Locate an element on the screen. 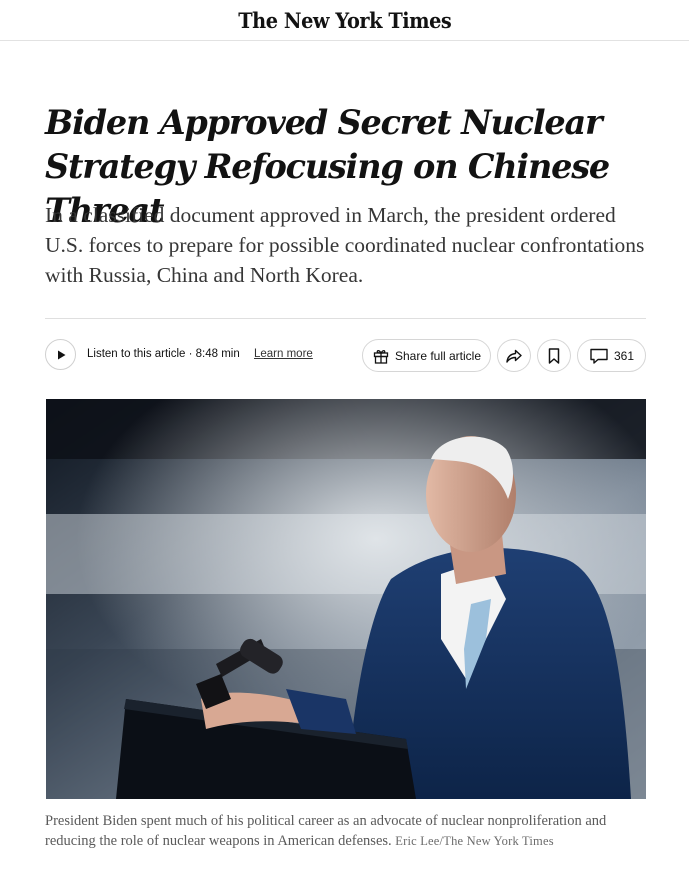 The image size is (689, 879). share-button is located at coordinates (514, 355).